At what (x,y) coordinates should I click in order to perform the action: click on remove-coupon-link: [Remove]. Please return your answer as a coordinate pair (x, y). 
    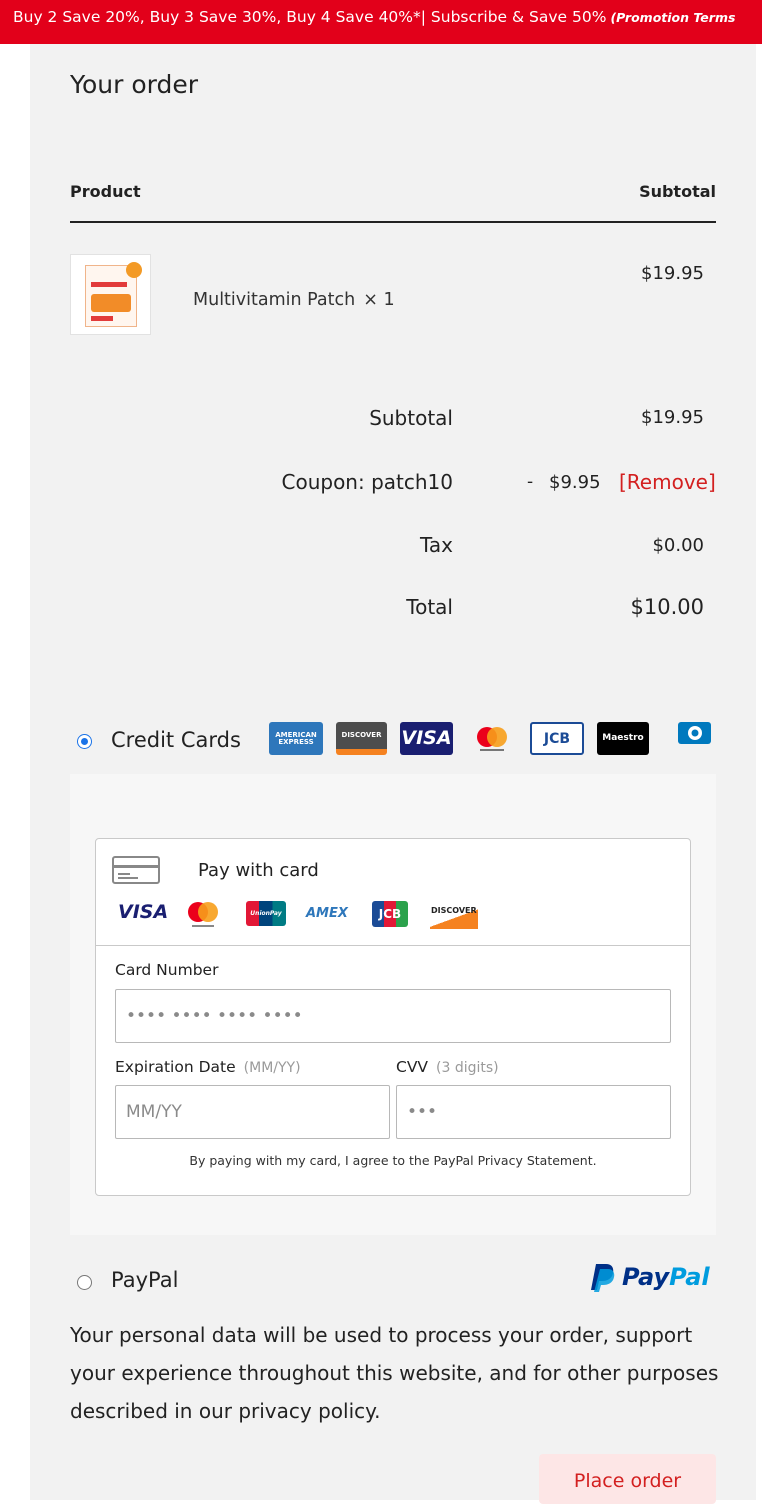
    Looking at the image, I should click on (667, 482).